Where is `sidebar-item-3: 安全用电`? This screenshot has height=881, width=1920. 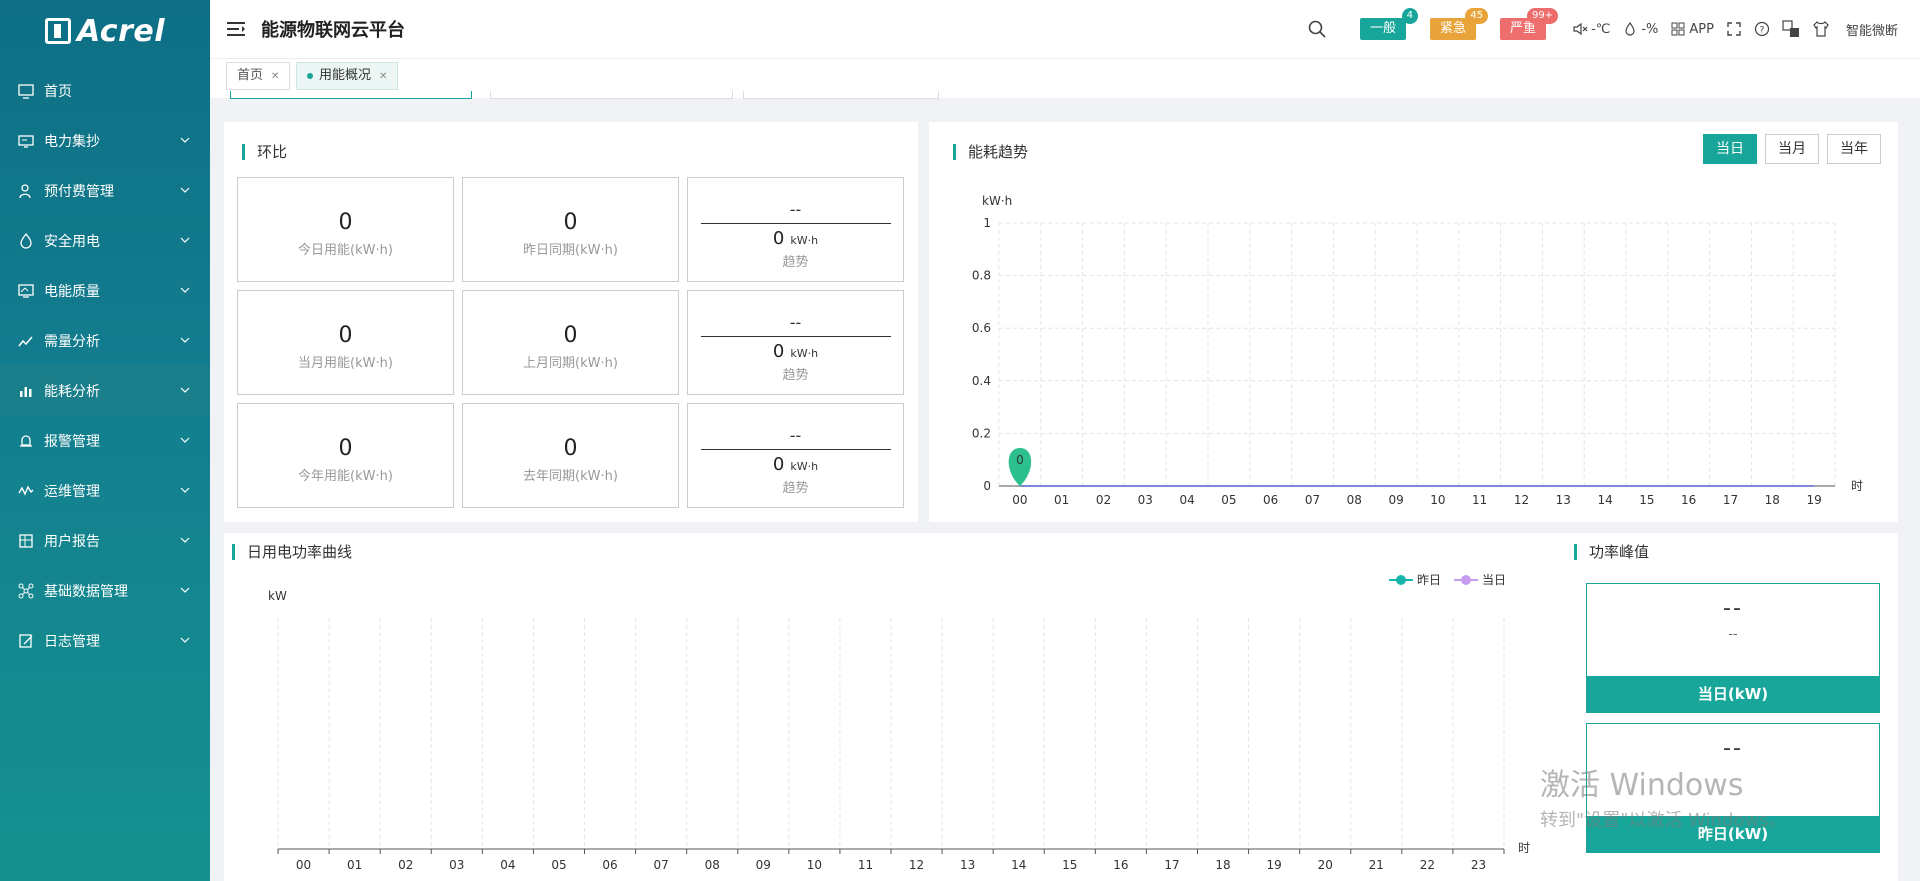 sidebar-item-3: 安全用电 is located at coordinates (105, 241).